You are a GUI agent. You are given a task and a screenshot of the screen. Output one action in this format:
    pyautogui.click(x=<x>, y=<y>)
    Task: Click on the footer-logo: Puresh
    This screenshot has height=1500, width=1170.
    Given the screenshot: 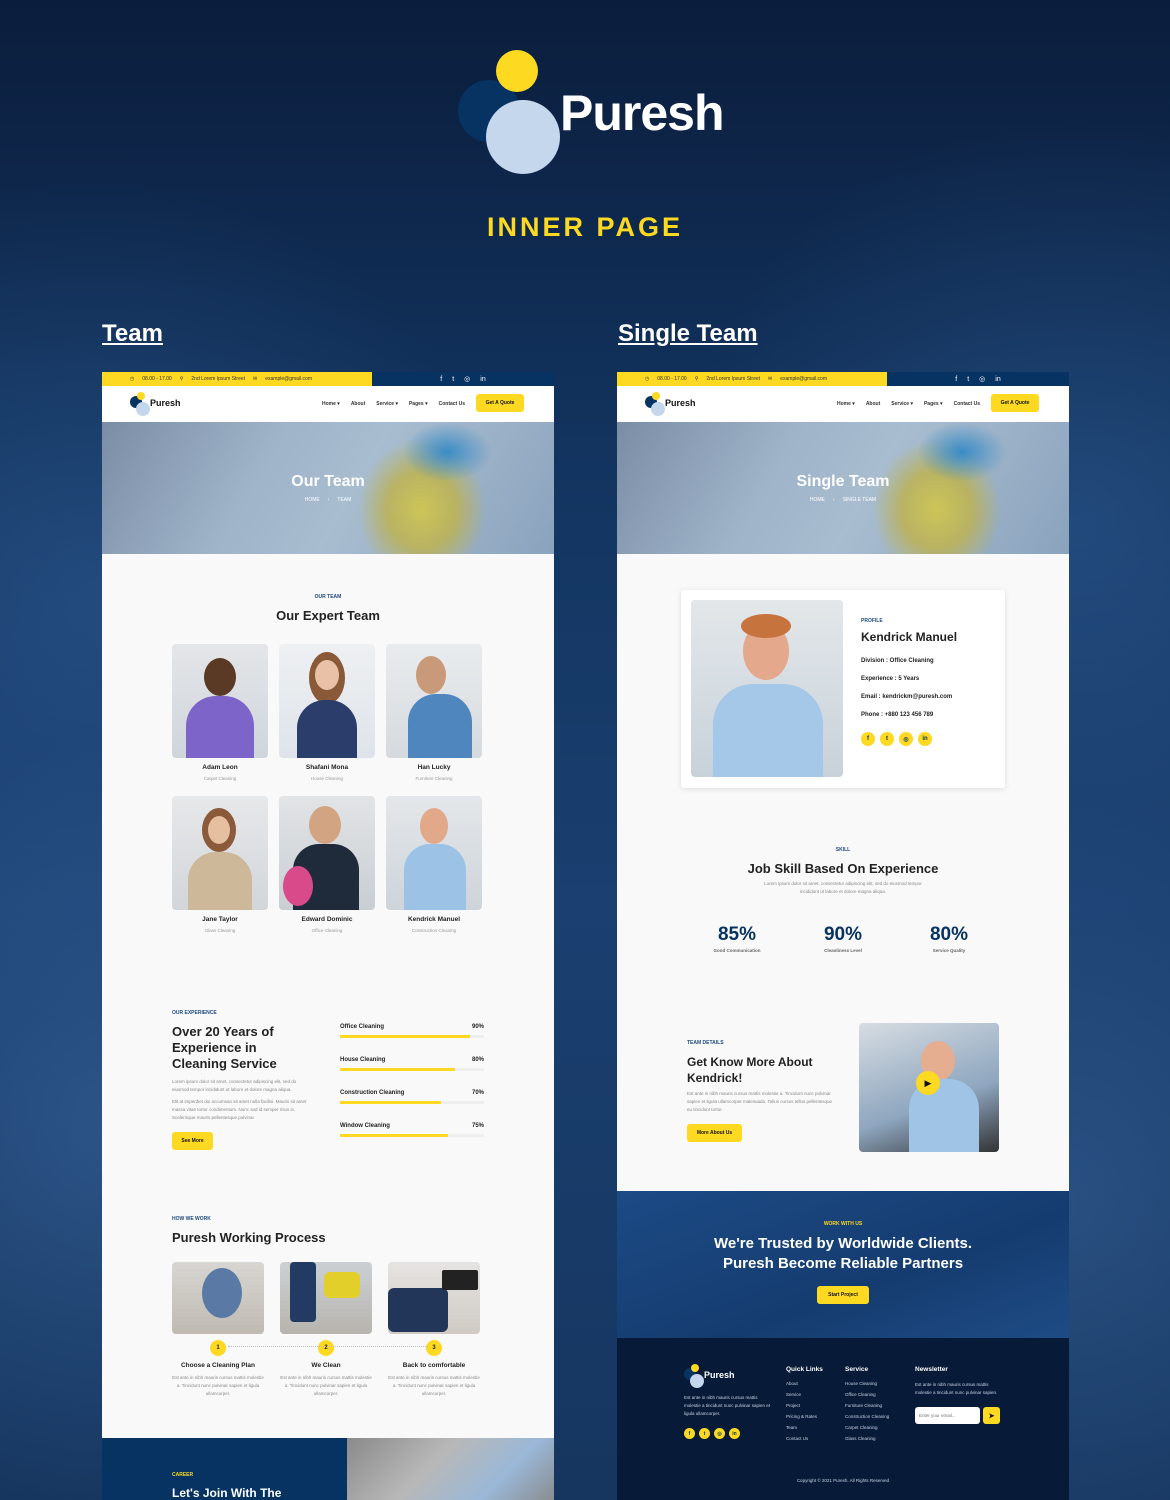 What is the action you would take?
    pyautogui.click(x=714, y=1376)
    